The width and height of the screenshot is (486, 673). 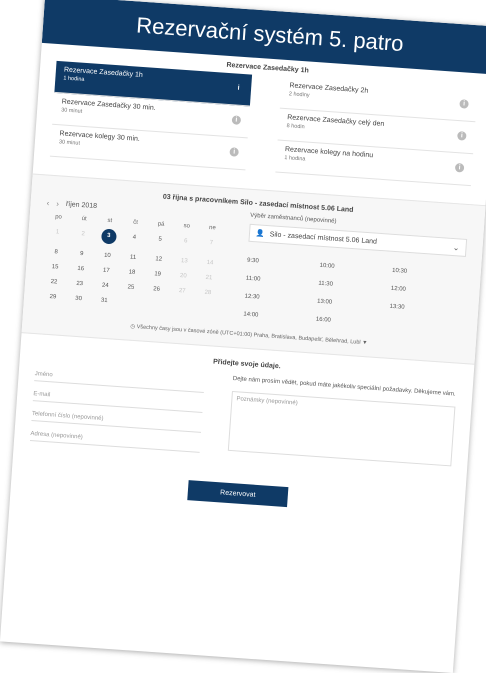 What do you see at coordinates (131, 288) in the screenshot?
I see `calendar-day: 25` at bounding box center [131, 288].